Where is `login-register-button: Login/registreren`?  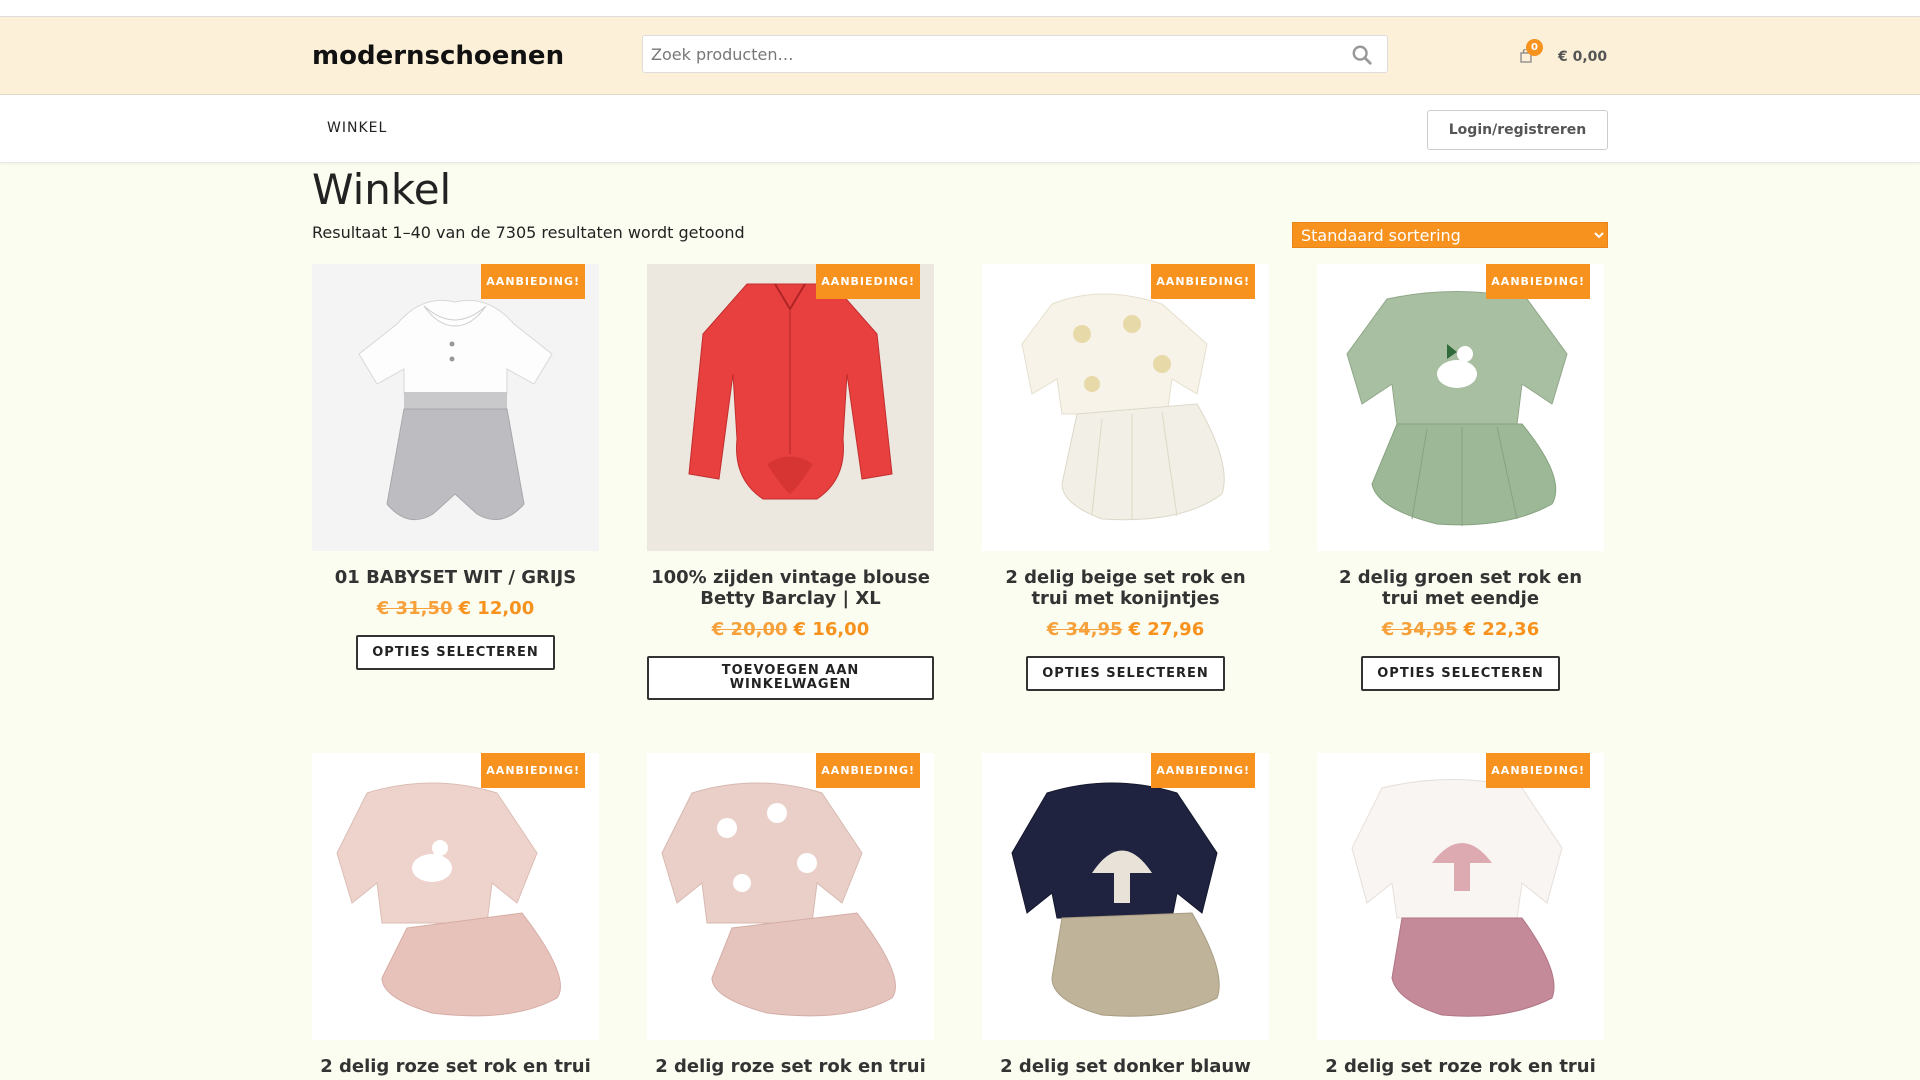
login-register-button: Login/registreren is located at coordinates (1517, 130).